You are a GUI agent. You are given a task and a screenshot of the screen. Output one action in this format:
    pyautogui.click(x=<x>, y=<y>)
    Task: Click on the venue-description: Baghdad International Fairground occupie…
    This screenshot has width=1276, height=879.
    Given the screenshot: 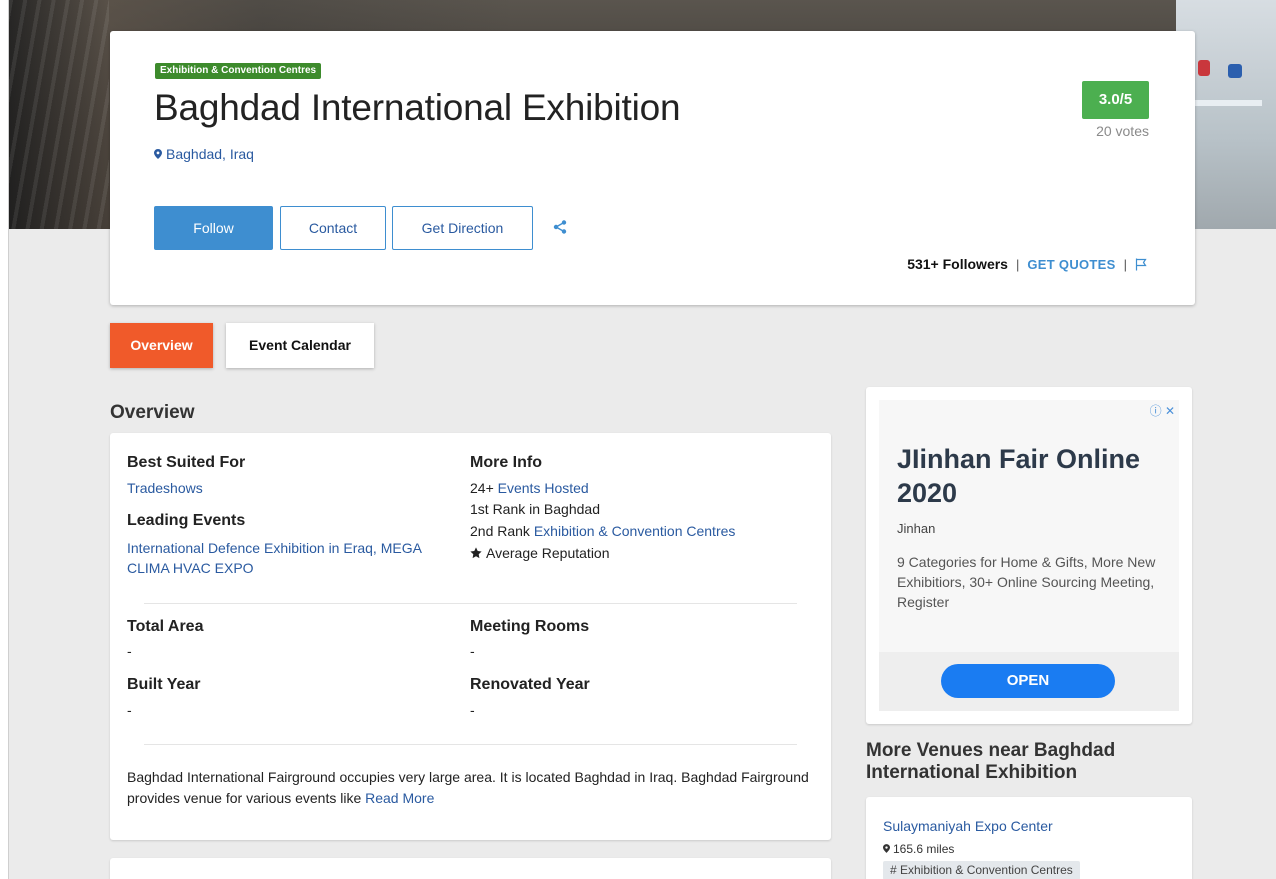 What is the action you would take?
    pyautogui.click(x=472, y=788)
    